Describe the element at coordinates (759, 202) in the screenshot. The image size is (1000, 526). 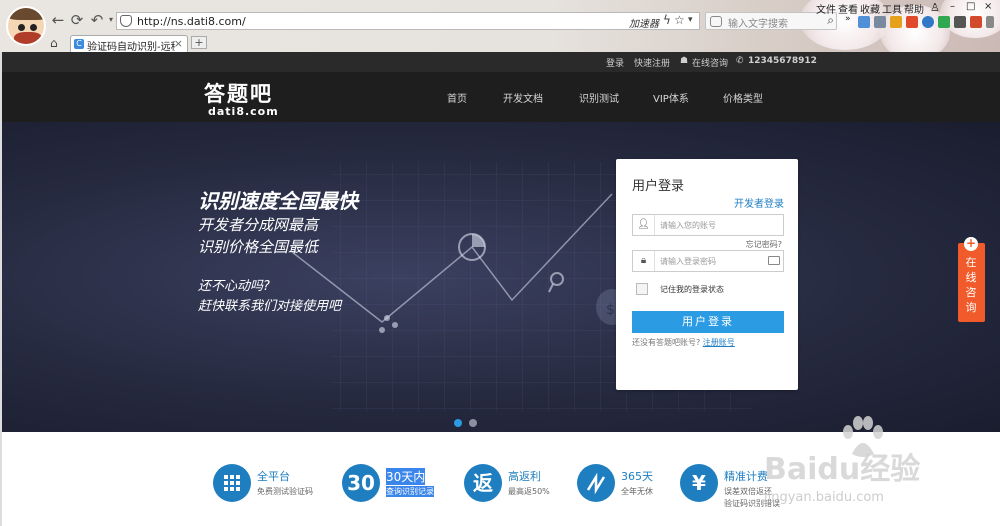
I see `developer-login-link: 开发者登录` at that location.